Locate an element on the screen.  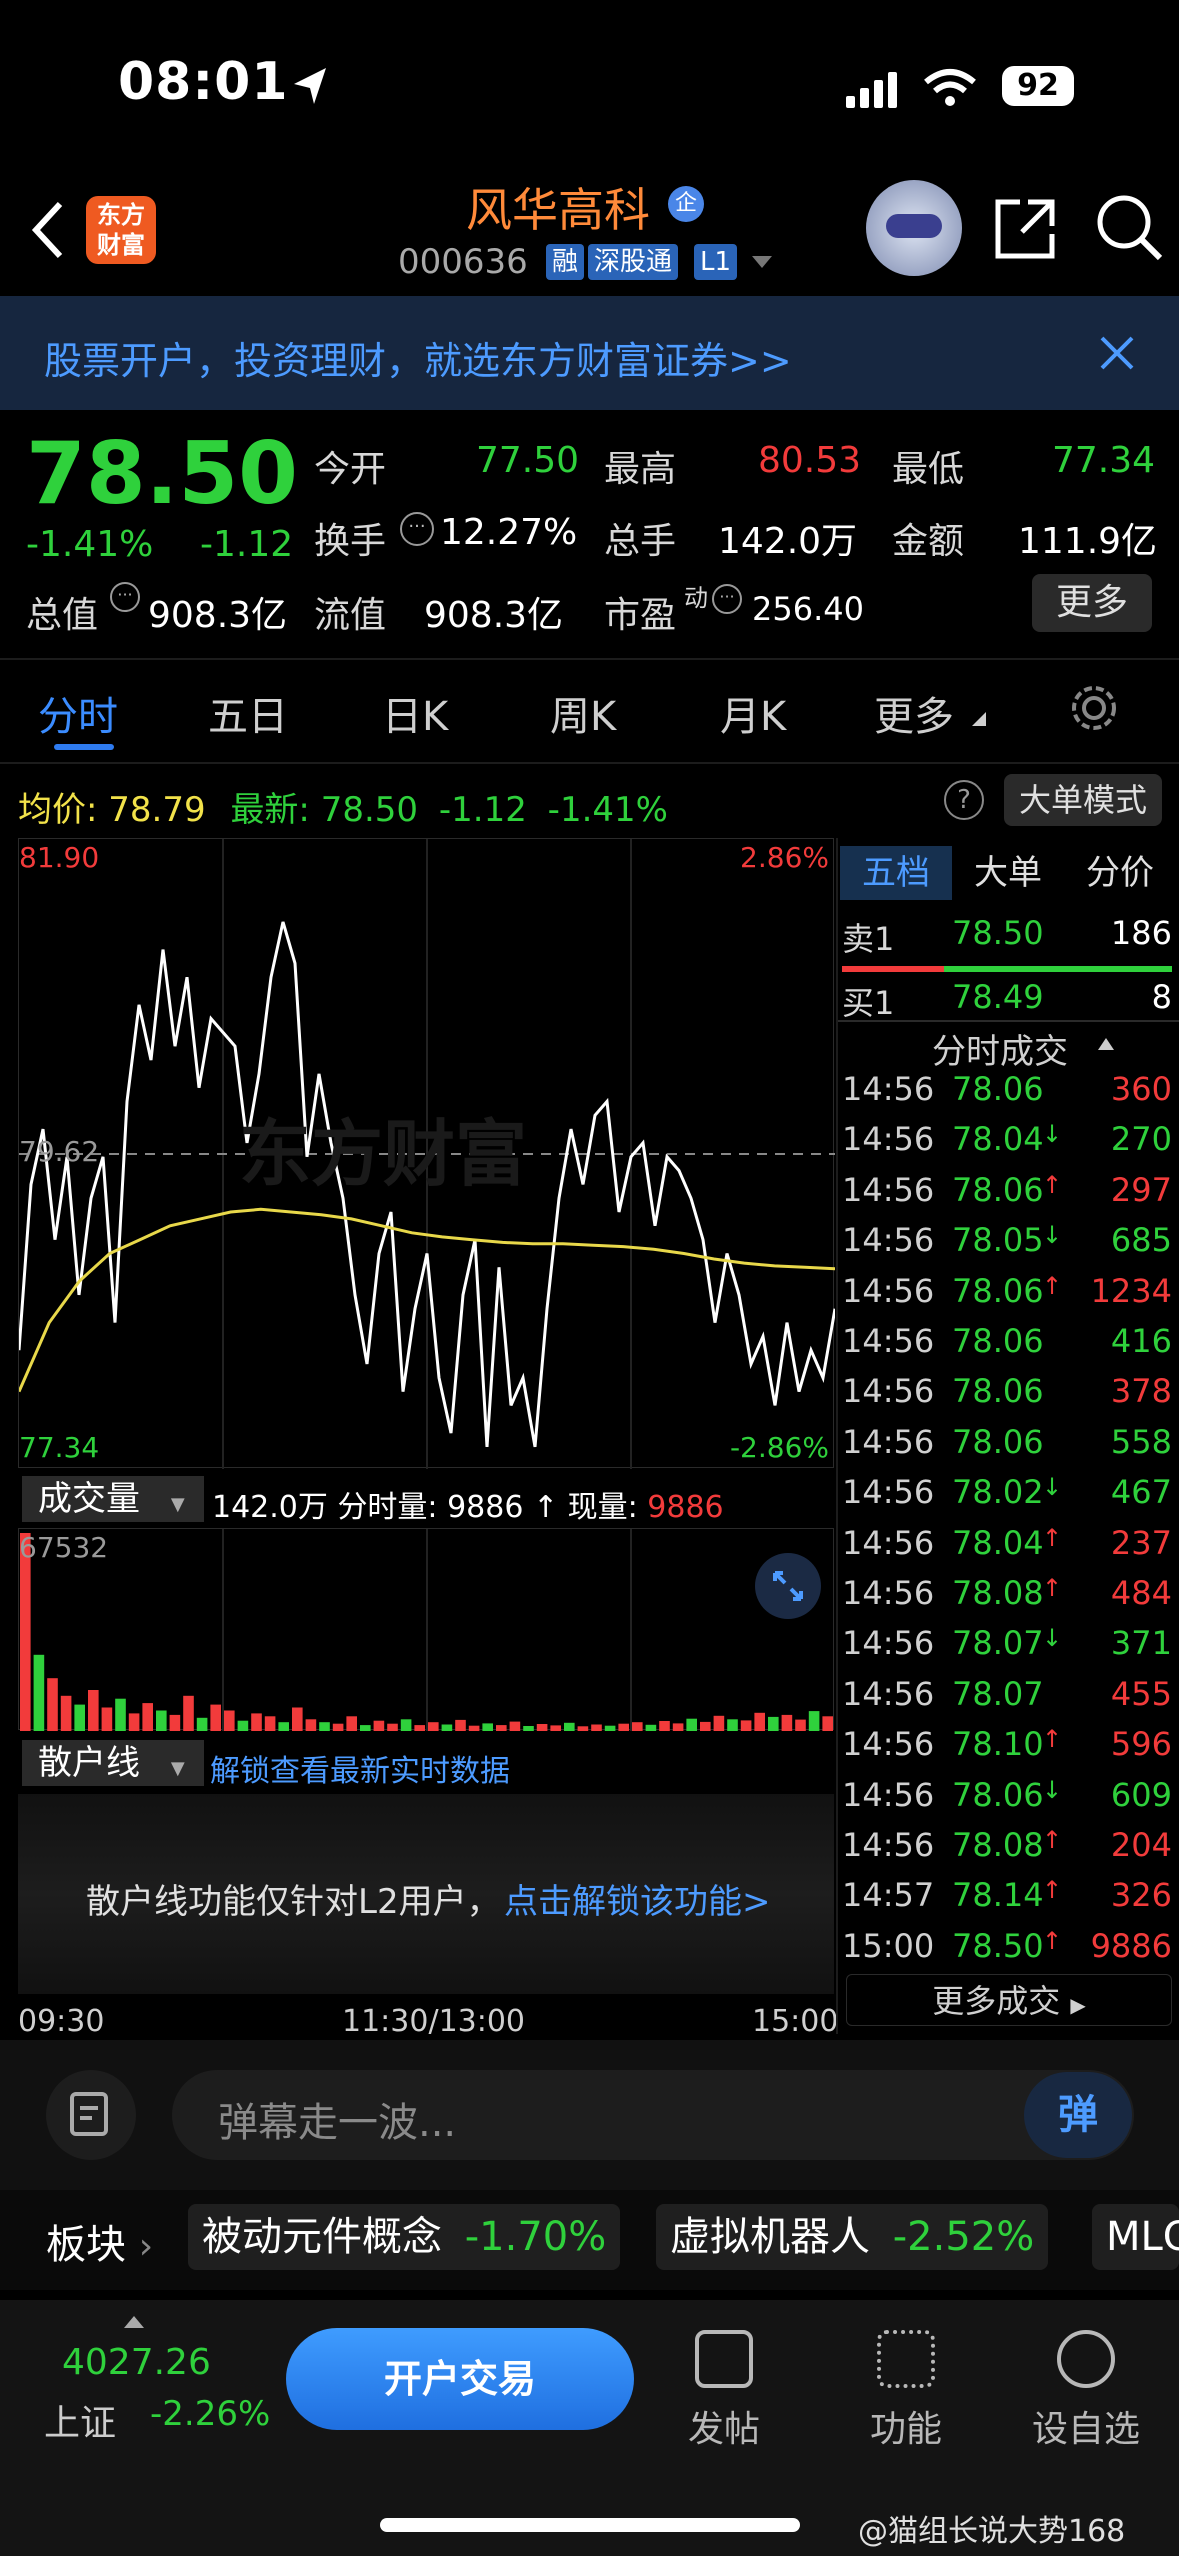
tick-volume: 609 is located at coordinates (1141, 1794).